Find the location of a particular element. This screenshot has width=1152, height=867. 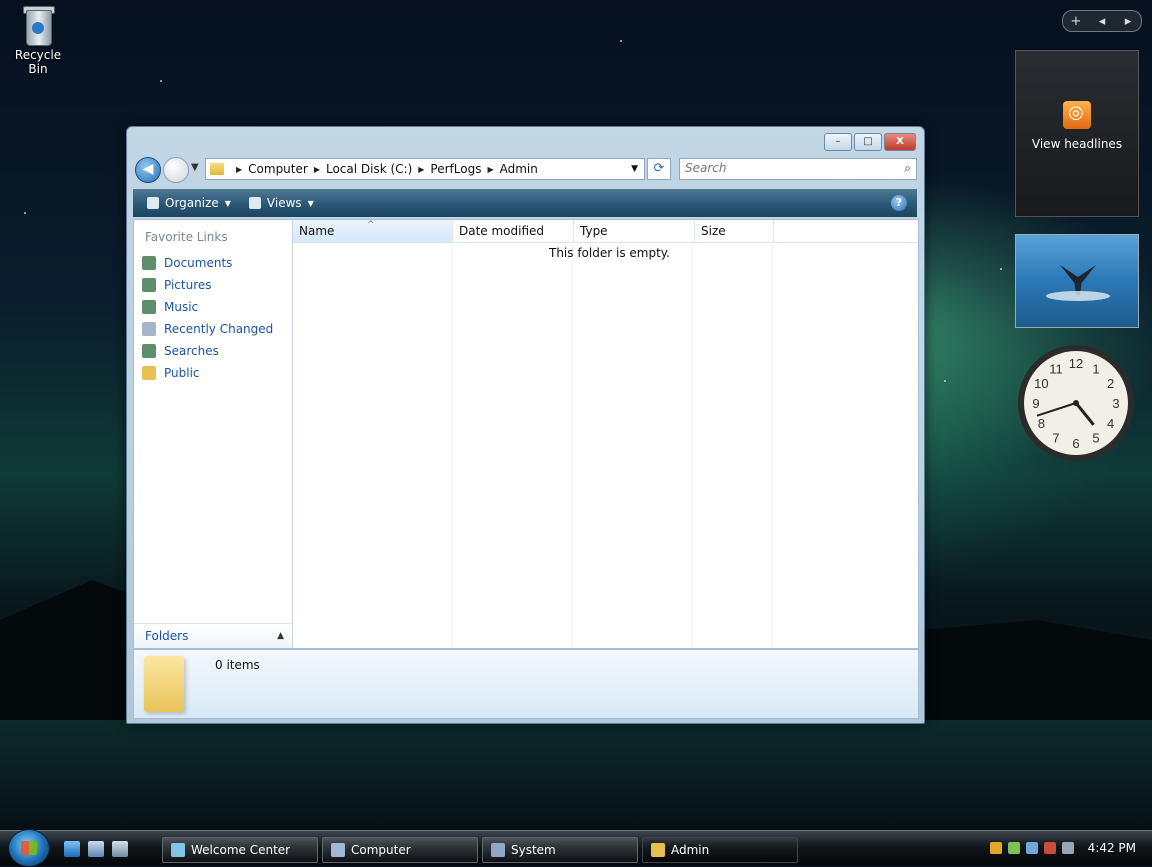

taskbar-button-welcome-center: Welcome Center is located at coordinates (240, 850).